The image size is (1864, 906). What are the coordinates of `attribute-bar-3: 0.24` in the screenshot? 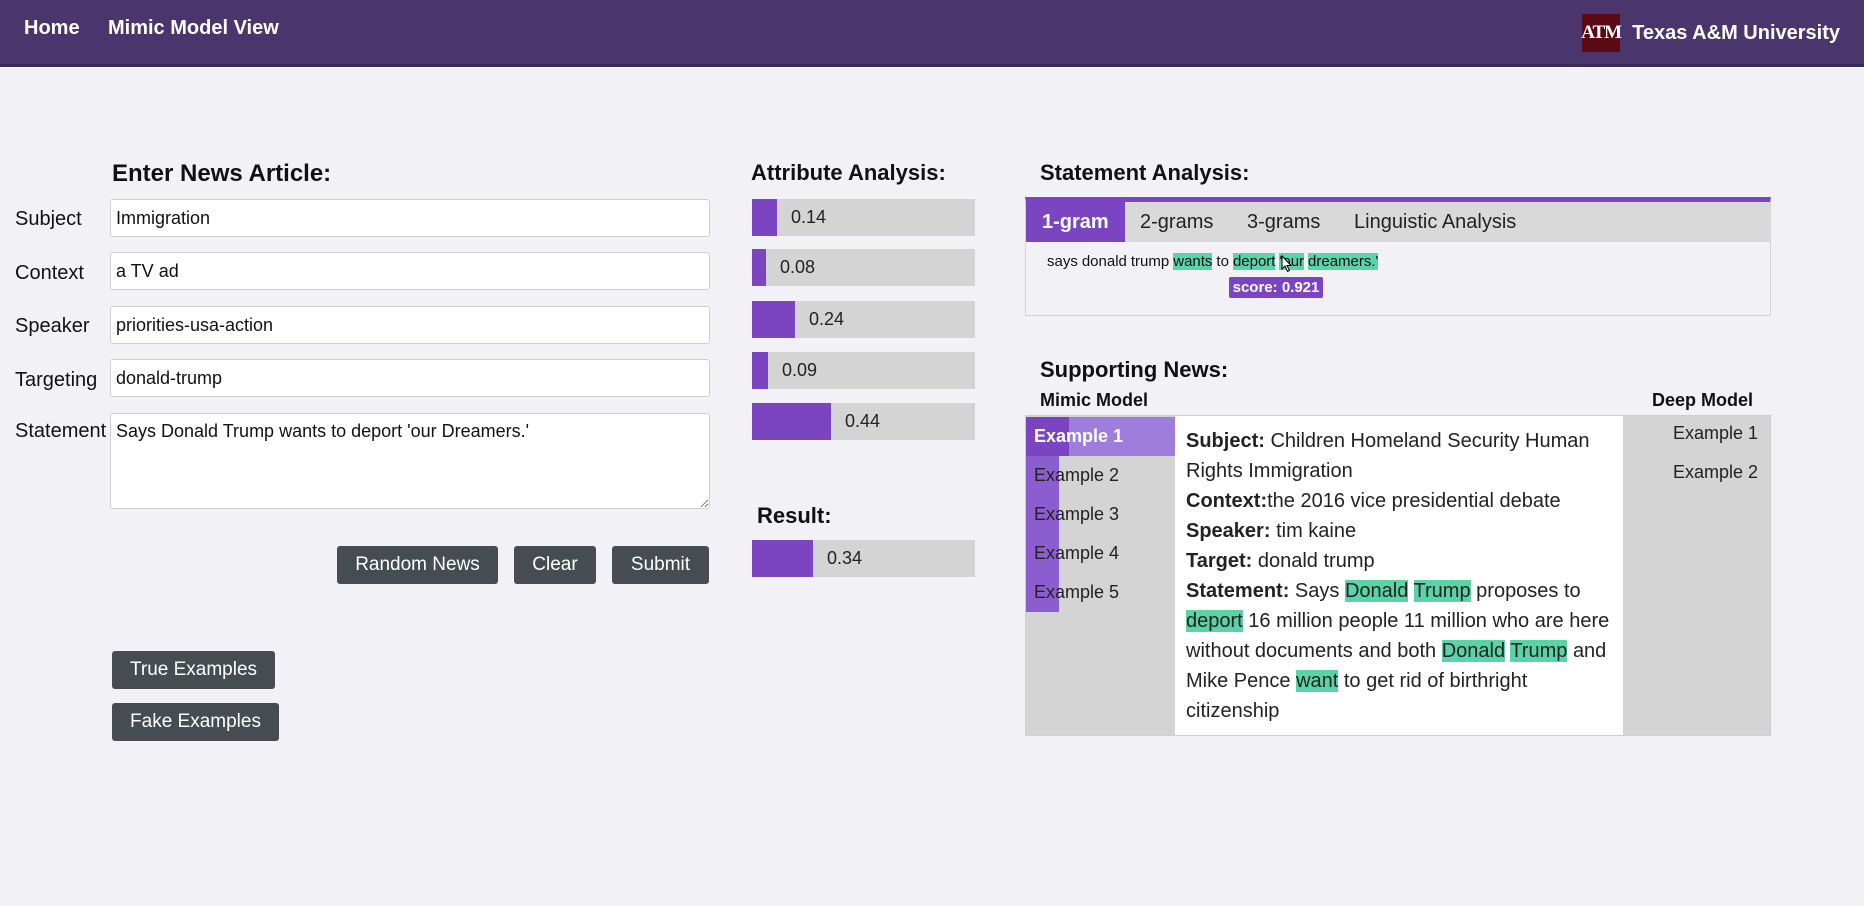 It's located at (863, 319).